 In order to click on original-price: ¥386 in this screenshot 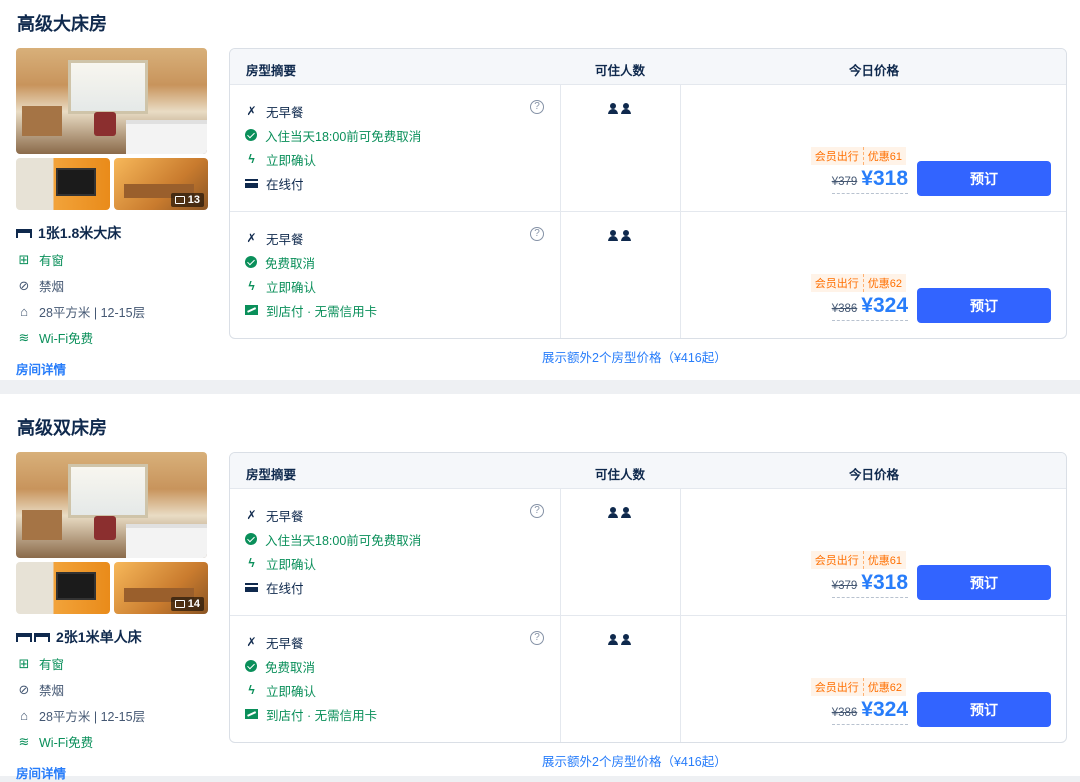, I will do `click(844, 713)`.